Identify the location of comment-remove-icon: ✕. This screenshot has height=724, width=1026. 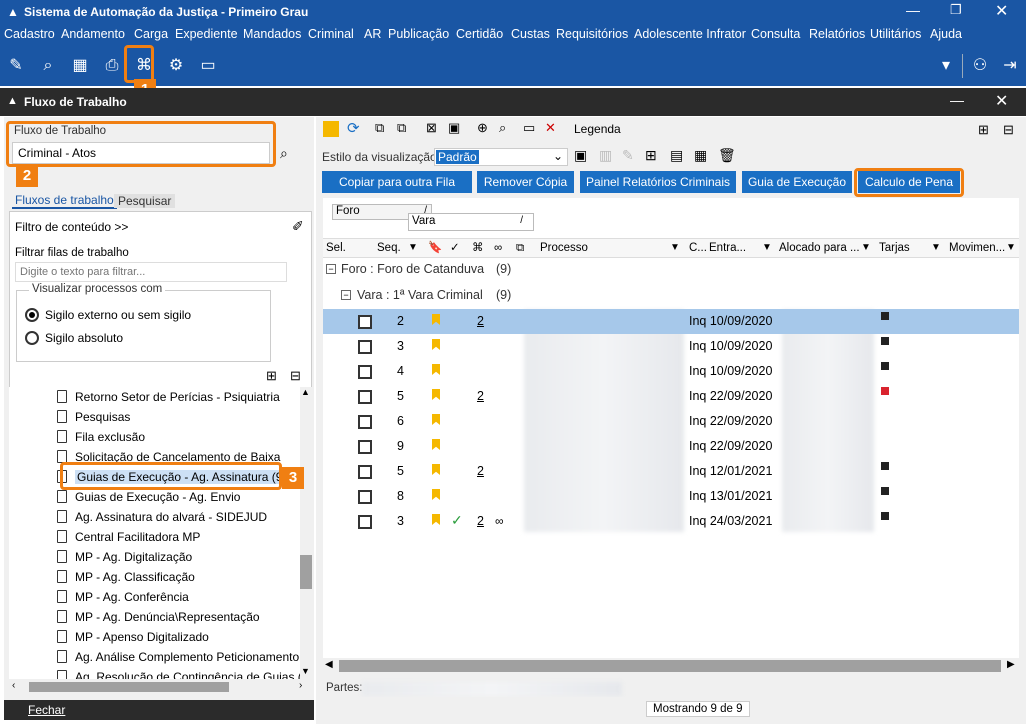
(550, 128).